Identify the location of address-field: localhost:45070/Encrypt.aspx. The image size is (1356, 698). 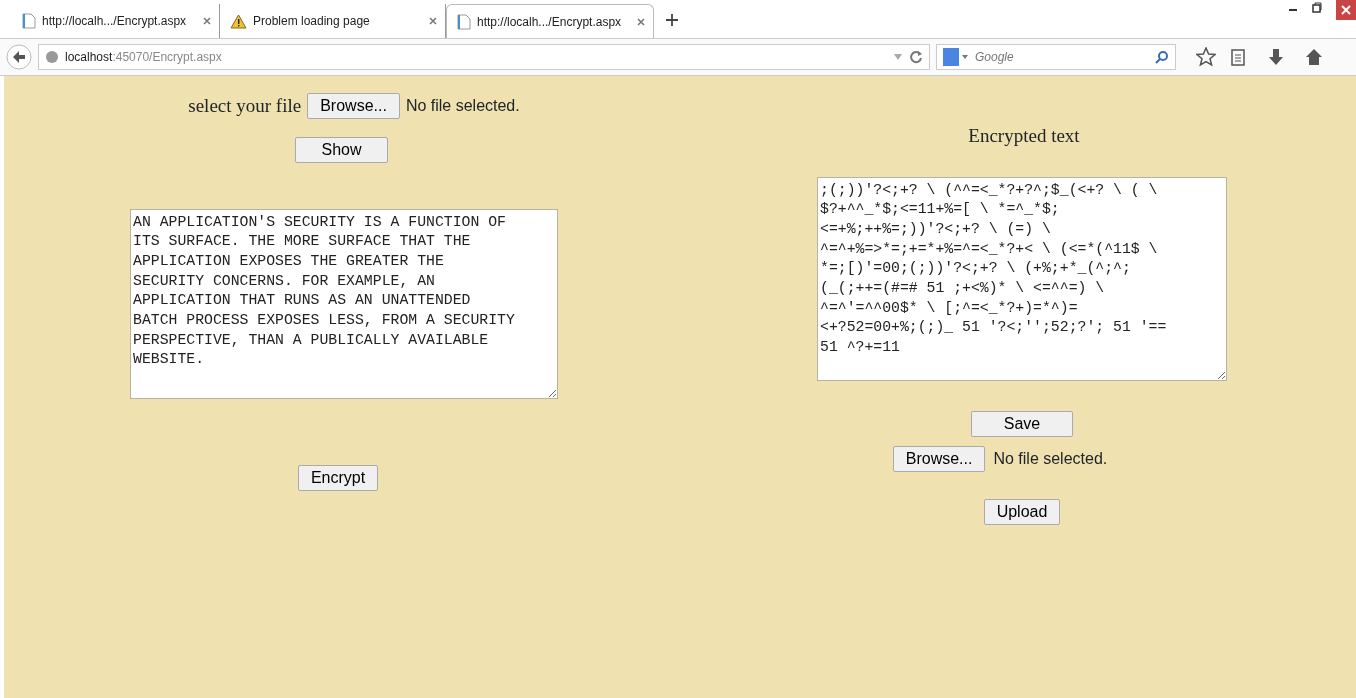
(484, 57).